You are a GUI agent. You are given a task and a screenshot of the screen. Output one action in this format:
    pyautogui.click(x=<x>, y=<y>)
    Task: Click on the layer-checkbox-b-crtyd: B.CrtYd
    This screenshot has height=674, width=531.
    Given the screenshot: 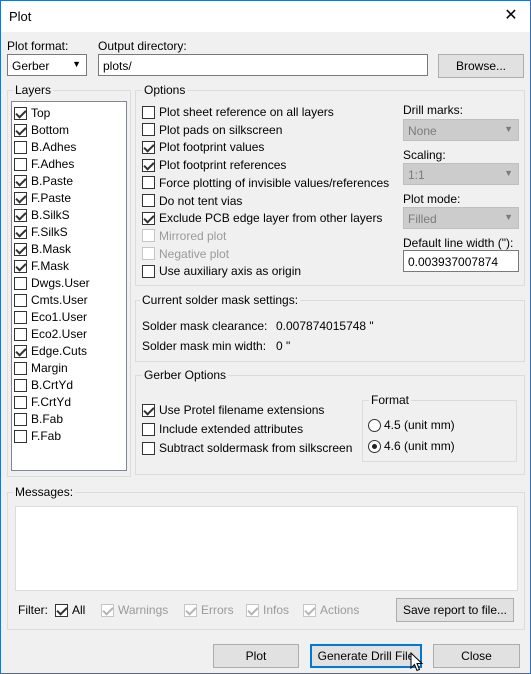 What is the action you would take?
    pyautogui.click(x=43, y=385)
    